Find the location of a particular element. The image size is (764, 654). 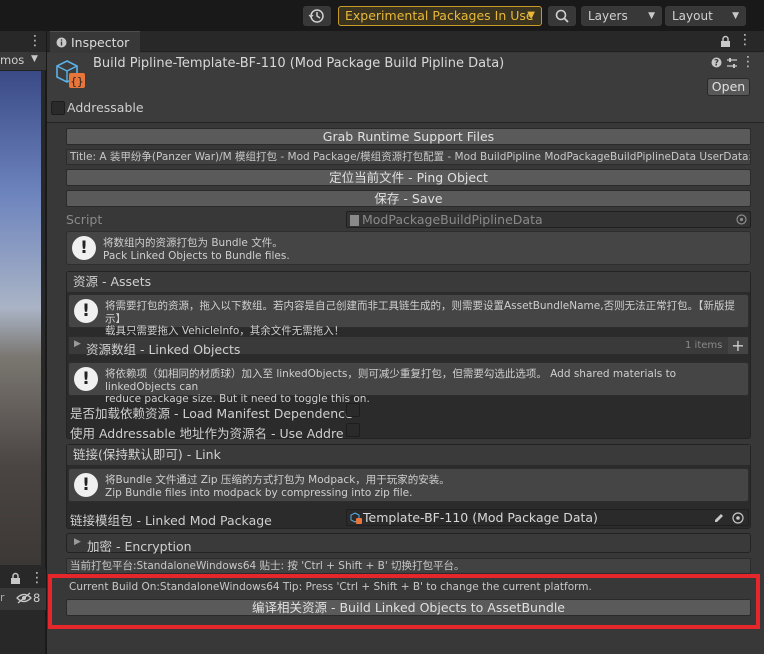

inspector-tab-label: Inspector is located at coordinates (100, 42).